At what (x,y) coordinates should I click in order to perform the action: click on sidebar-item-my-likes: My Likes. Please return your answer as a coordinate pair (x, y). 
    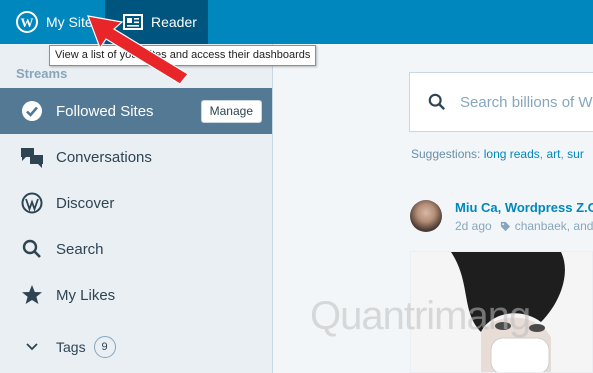
    Looking at the image, I should click on (136, 295).